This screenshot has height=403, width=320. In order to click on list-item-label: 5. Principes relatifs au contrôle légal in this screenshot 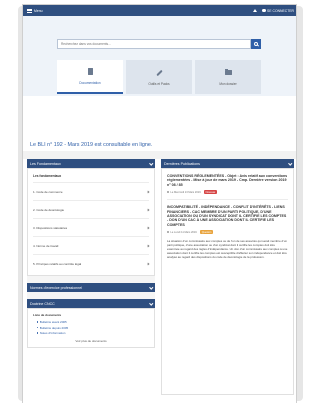, I will do `click(57, 263)`.